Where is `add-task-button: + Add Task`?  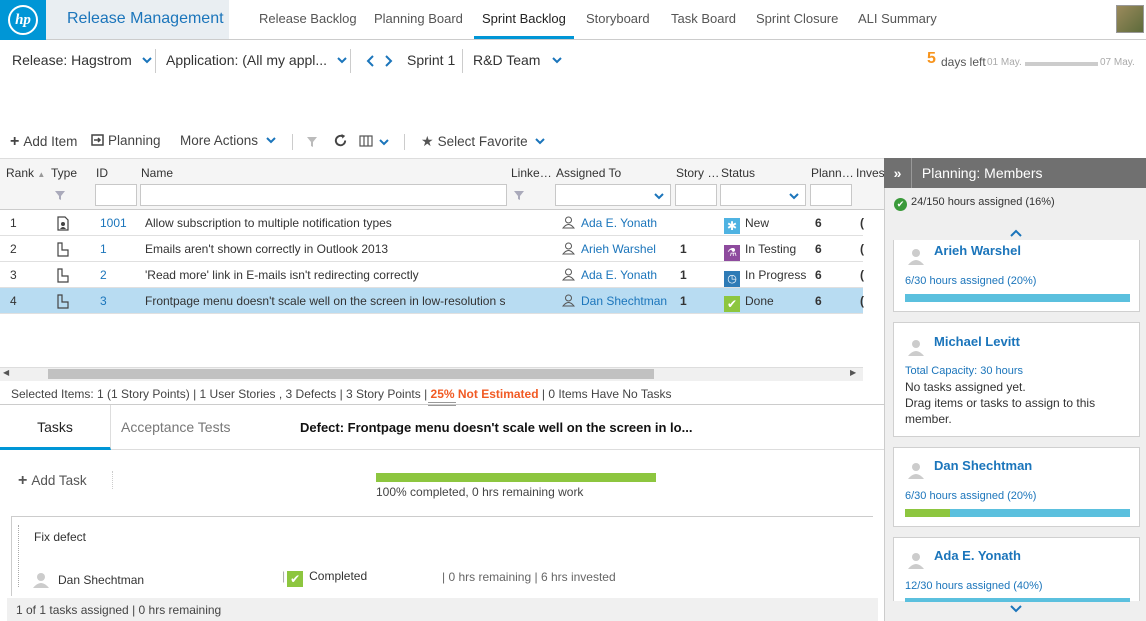 add-task-button: + Add Task is located at coordinates (52, 481).